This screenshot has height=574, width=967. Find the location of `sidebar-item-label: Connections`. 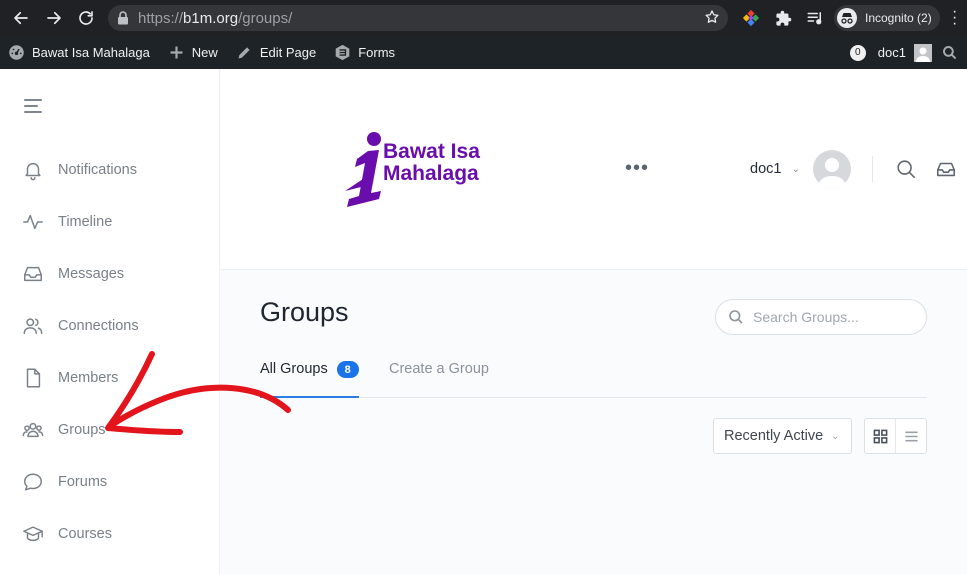

sidebar-item-label: Connections is located at coordinates (98, 326).